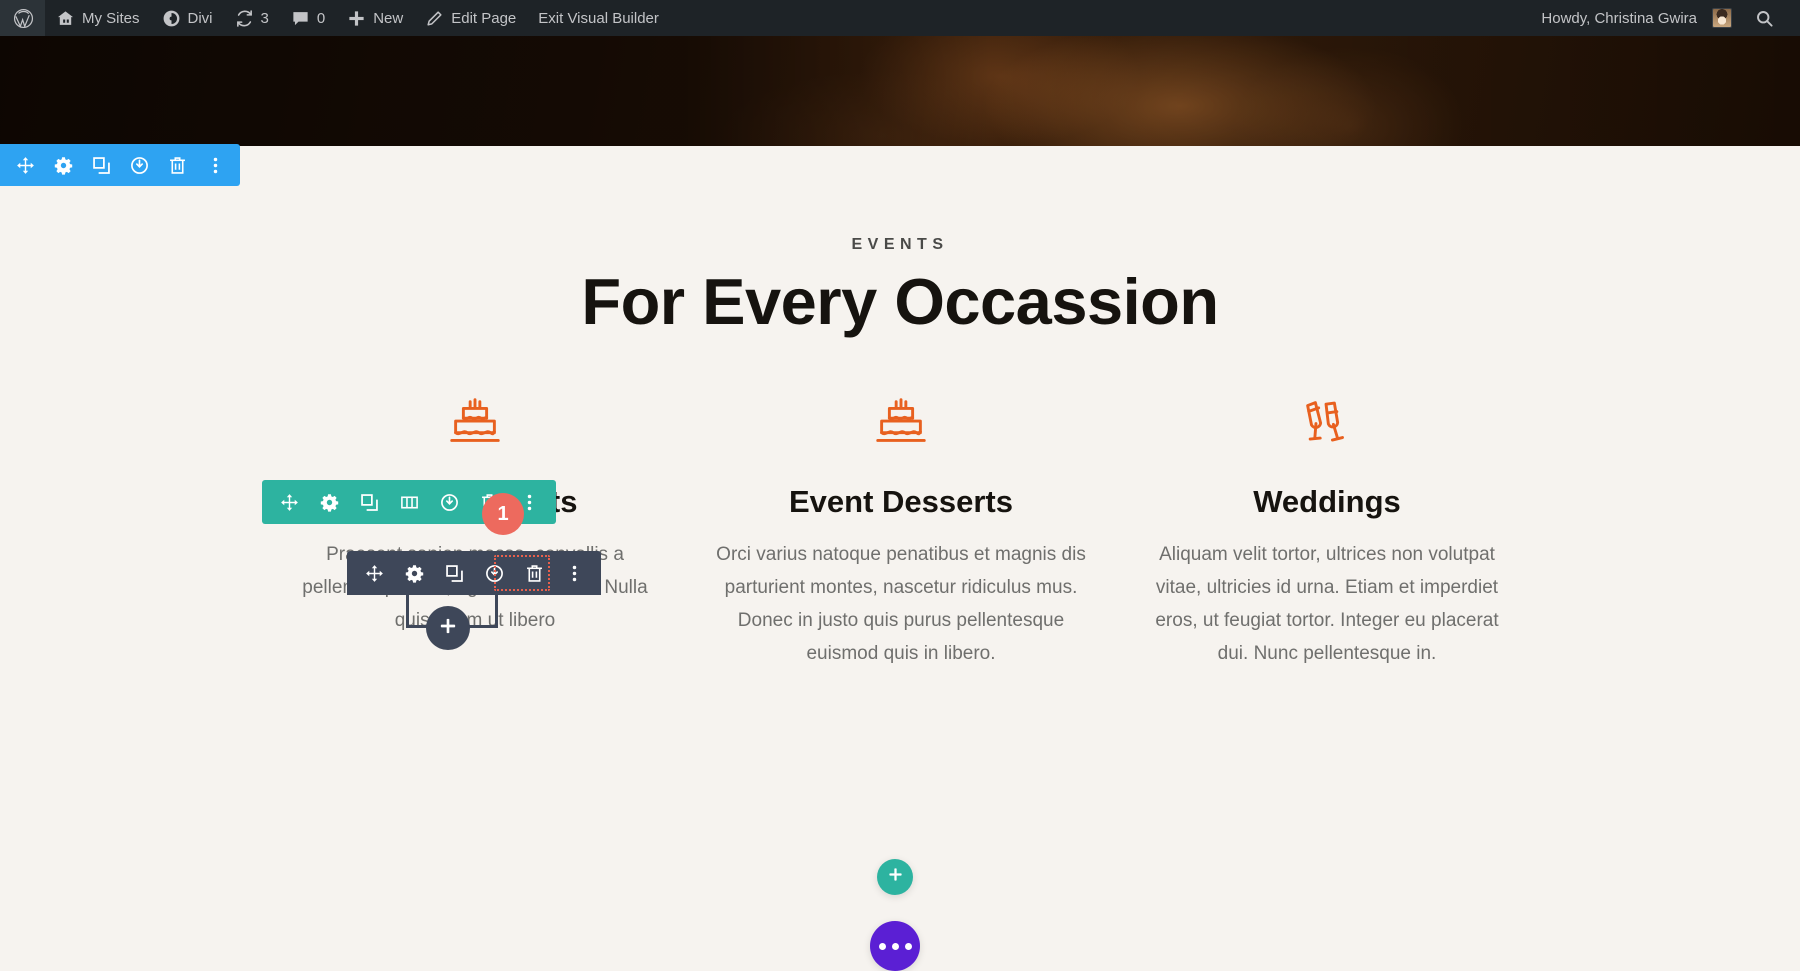 Image resolution: width=1800 pixels, height=971 pixels. I want to click on search-icon, so click(1764, 18).